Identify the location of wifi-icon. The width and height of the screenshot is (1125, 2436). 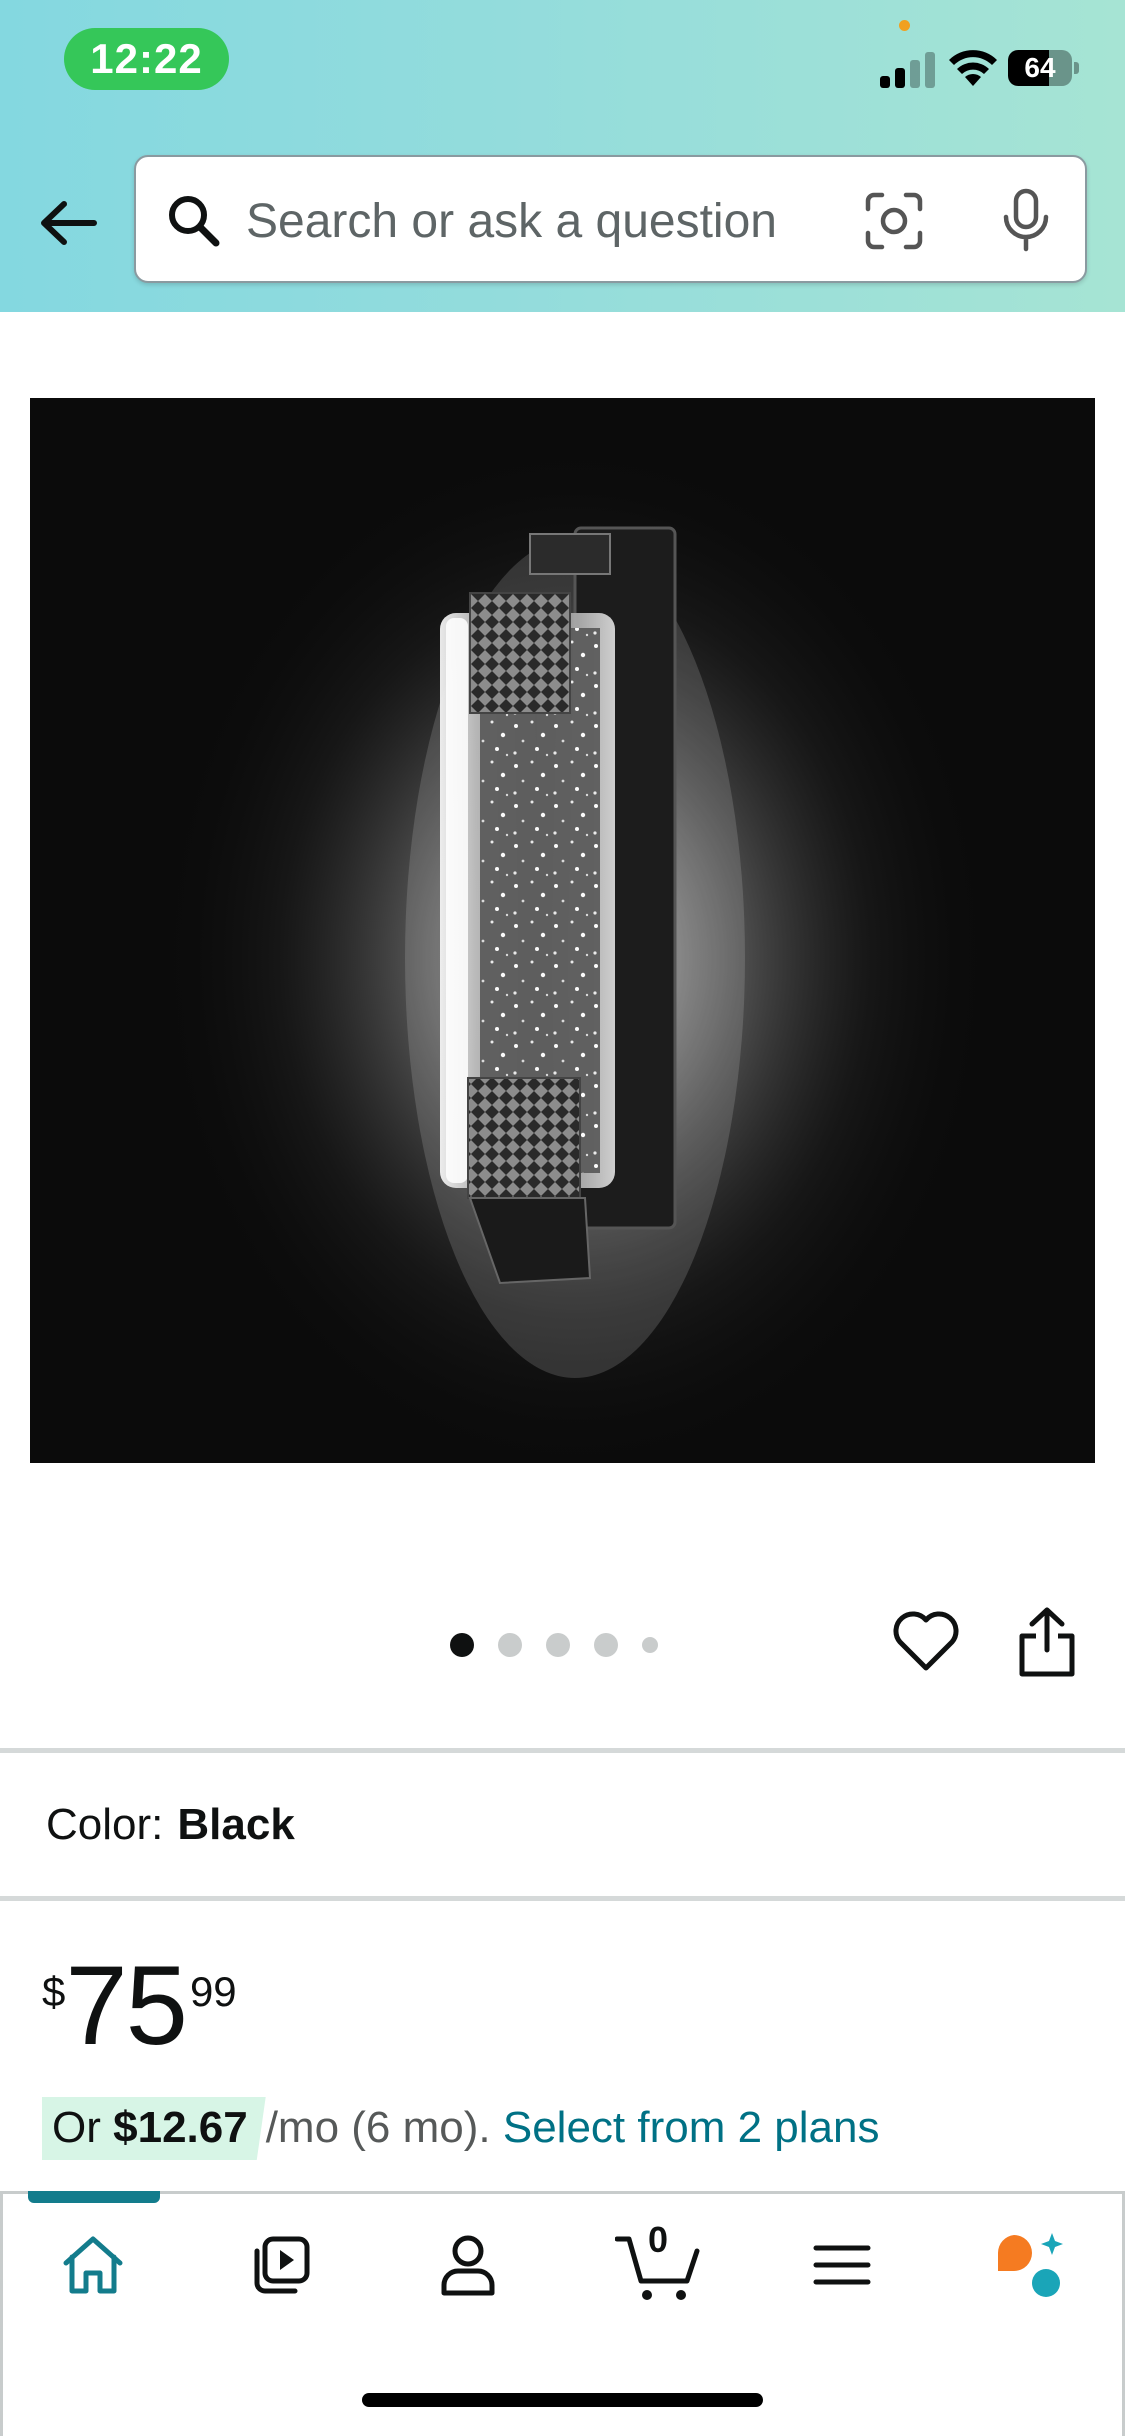
(973, 68).